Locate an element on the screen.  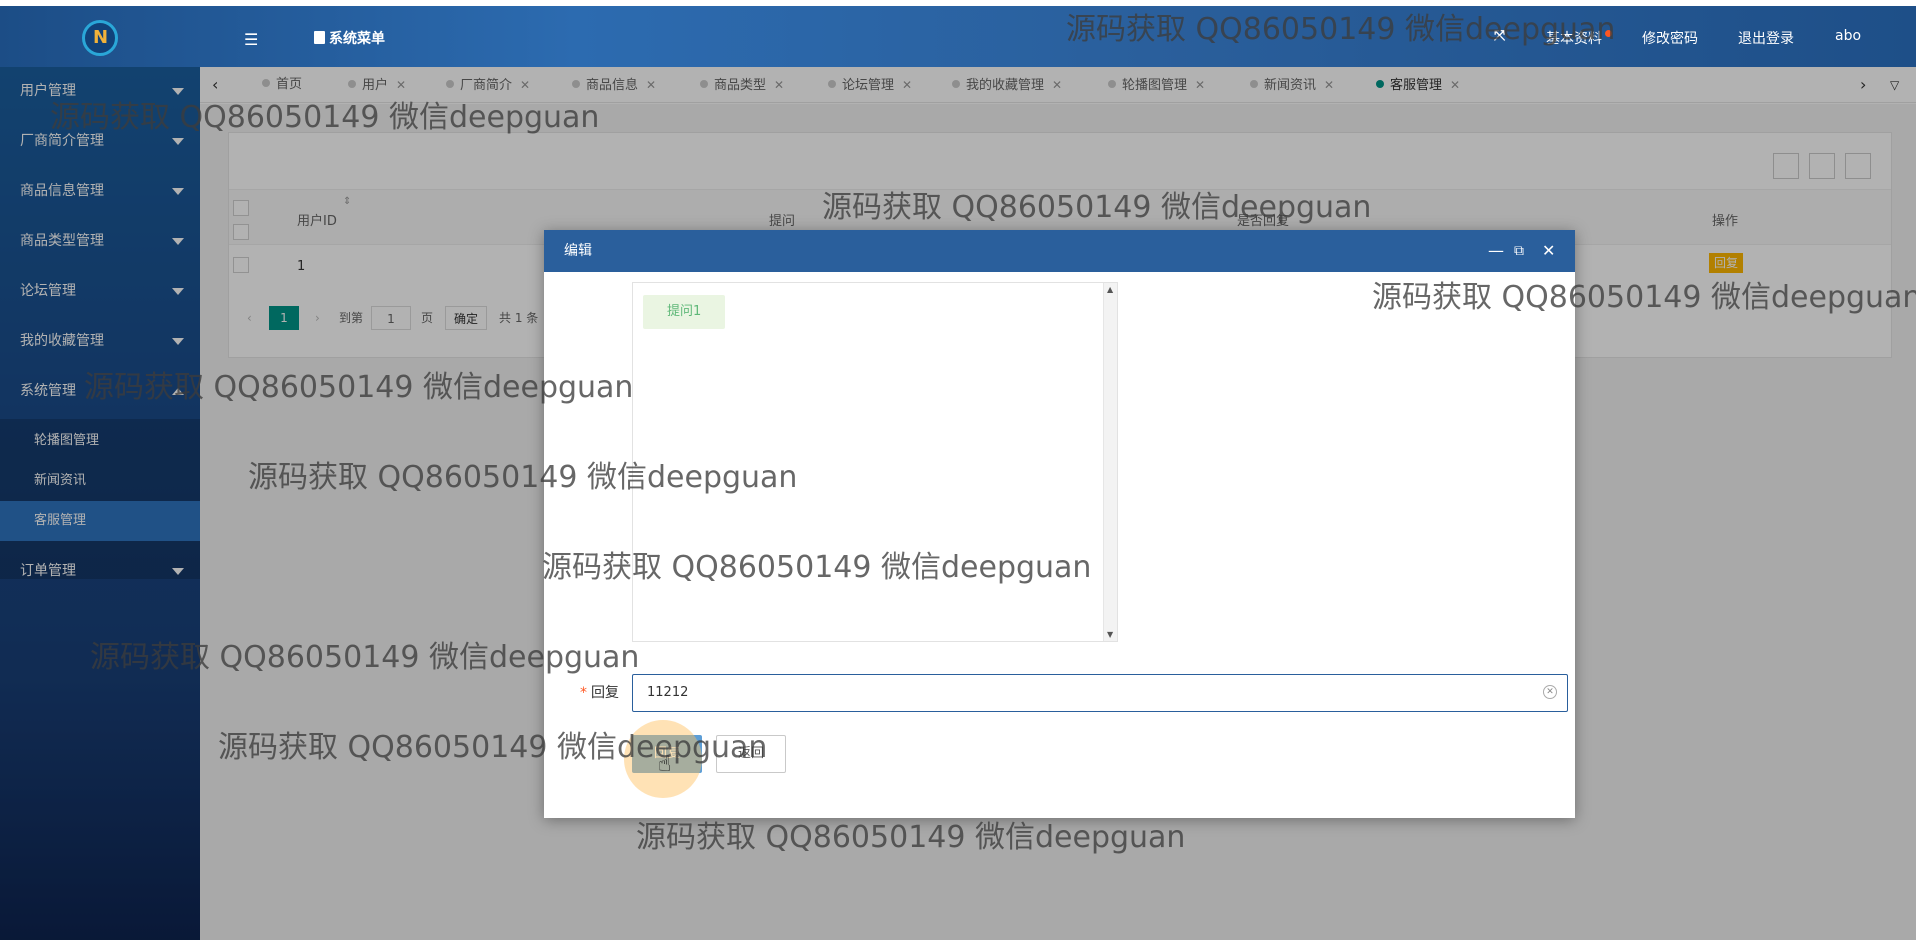
message-bubble: 提问1 is located at coordinates (684, 312).